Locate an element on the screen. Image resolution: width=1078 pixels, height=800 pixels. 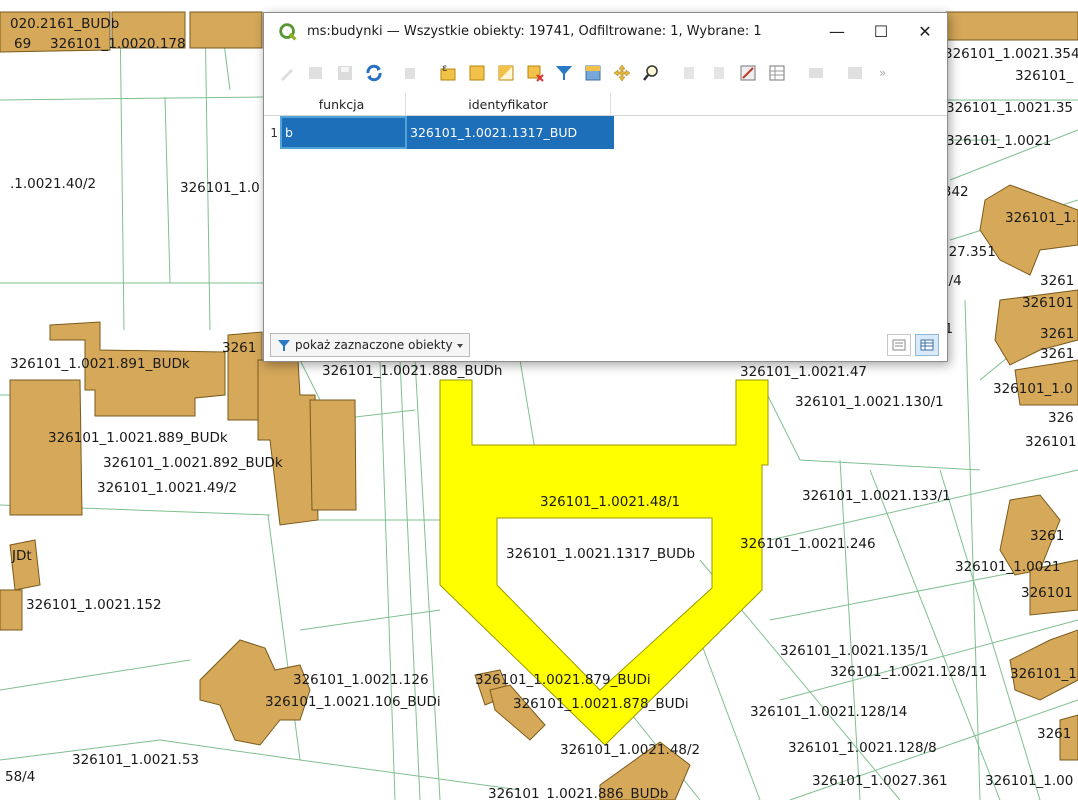
table-view-button is located at coordinates (927, 345).